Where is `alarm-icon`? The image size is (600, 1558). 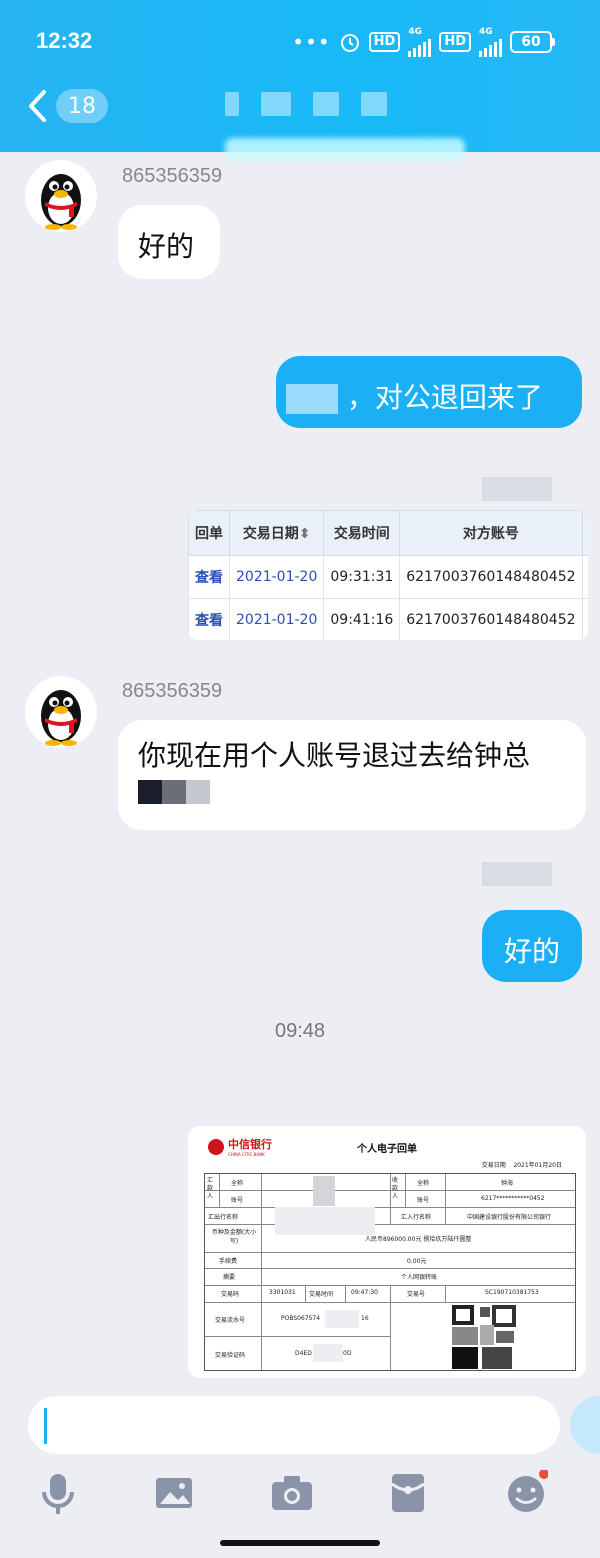
alarm-icon is located at coordinates (349, 43).